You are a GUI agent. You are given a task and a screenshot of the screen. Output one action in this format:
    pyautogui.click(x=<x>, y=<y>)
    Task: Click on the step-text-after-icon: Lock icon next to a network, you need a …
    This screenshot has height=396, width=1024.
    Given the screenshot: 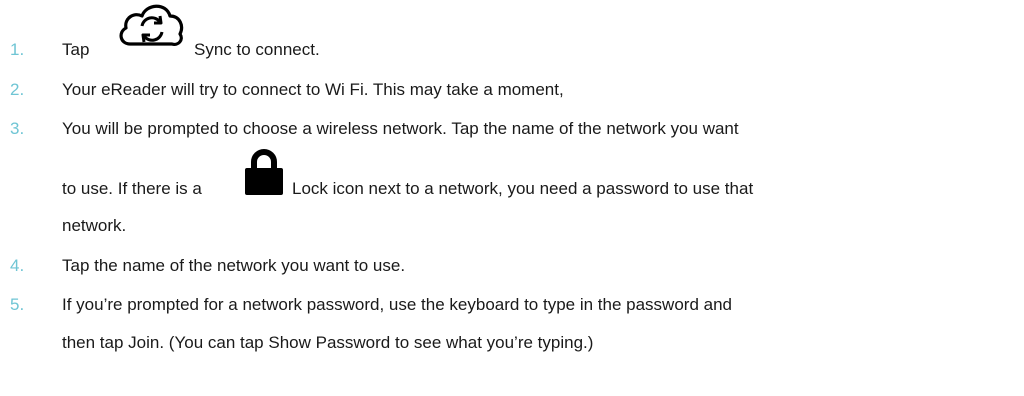 What is the action you would take?
    pyautogui.click(x=523, y=188)
    